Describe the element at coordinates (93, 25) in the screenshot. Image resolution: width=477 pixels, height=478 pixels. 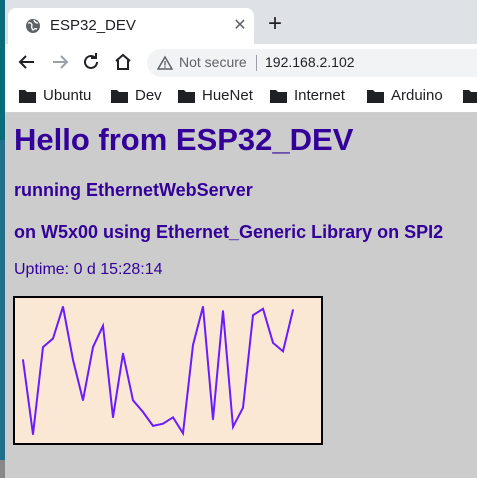
I see `tab-title: ESP32_DEV` at that location.